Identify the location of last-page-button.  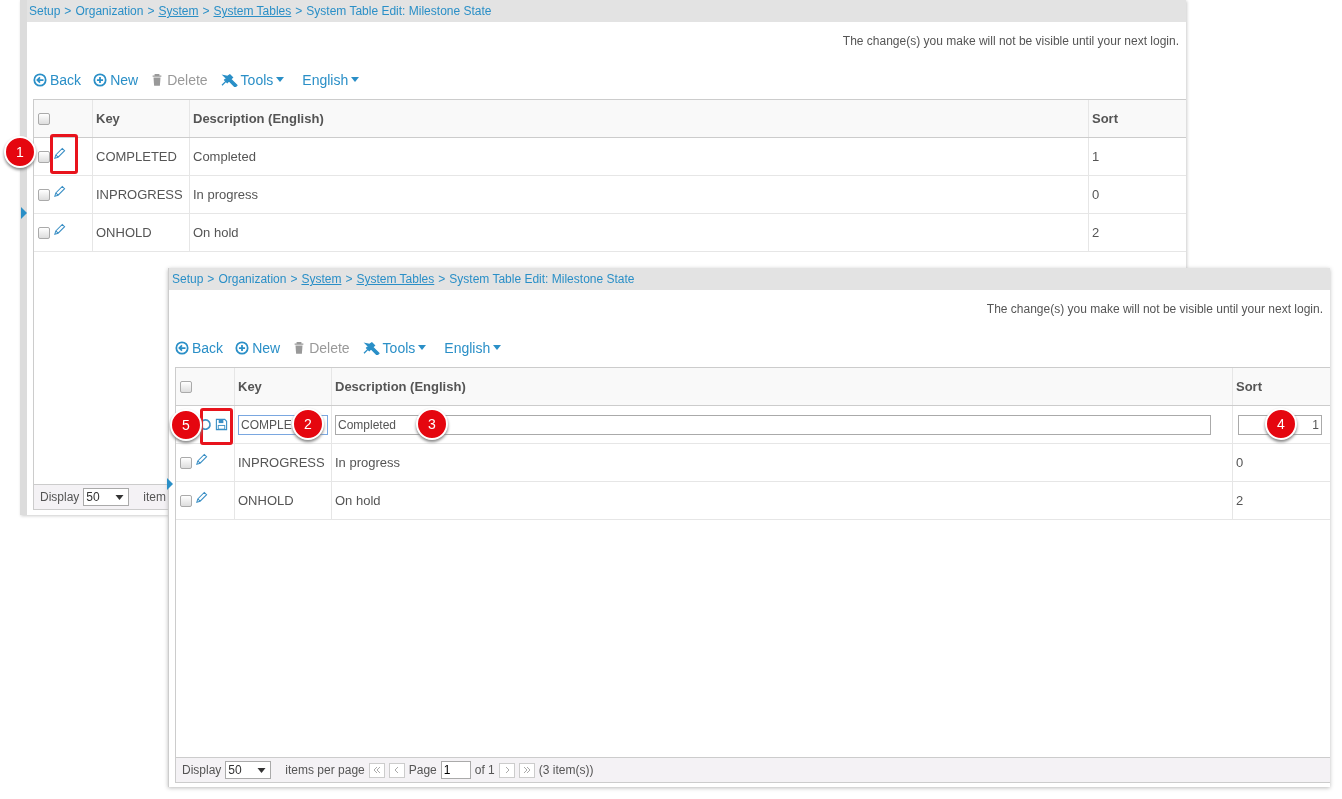
(526, 770).